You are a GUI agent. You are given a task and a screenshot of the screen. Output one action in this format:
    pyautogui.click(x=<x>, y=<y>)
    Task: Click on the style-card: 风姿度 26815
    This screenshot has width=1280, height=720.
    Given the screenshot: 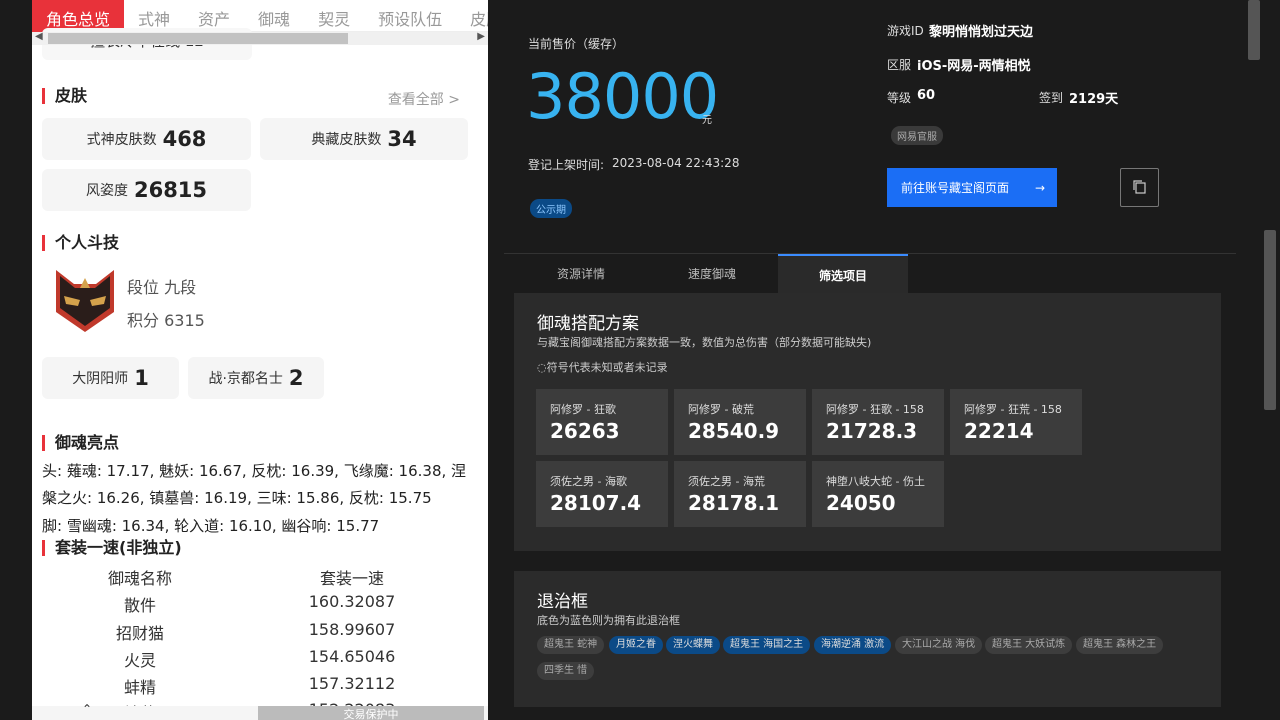 What is the action you would take?
    pyautogui.click(x=146, y=190)
    